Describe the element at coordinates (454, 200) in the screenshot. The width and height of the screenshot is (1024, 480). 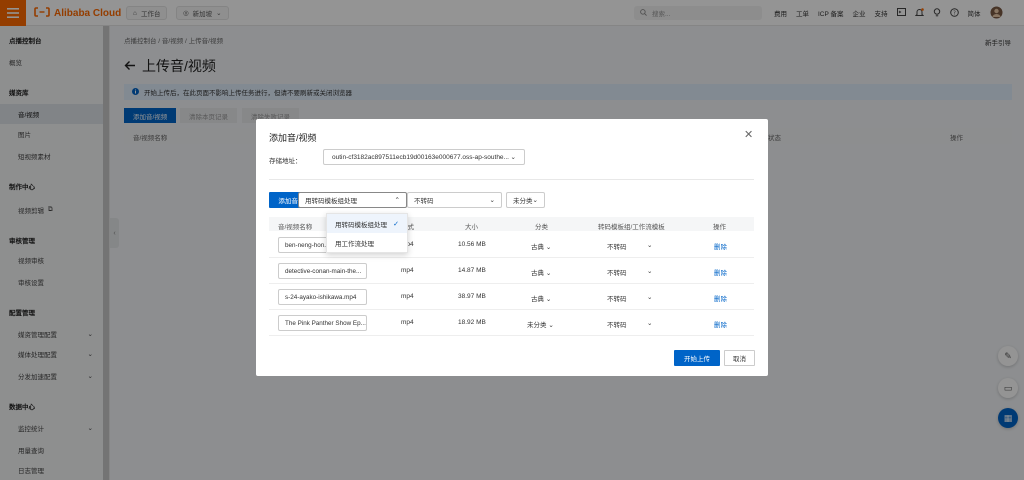
I see `transcode-template-select: 不转码 ⌄` at that location.